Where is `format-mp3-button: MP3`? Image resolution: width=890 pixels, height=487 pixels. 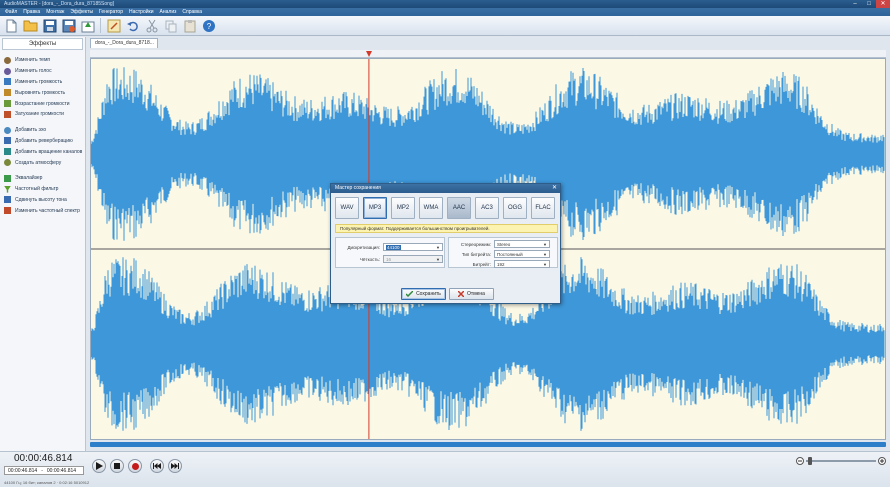 format-mp3-button: MP3 is located at coordinates (375, 208).